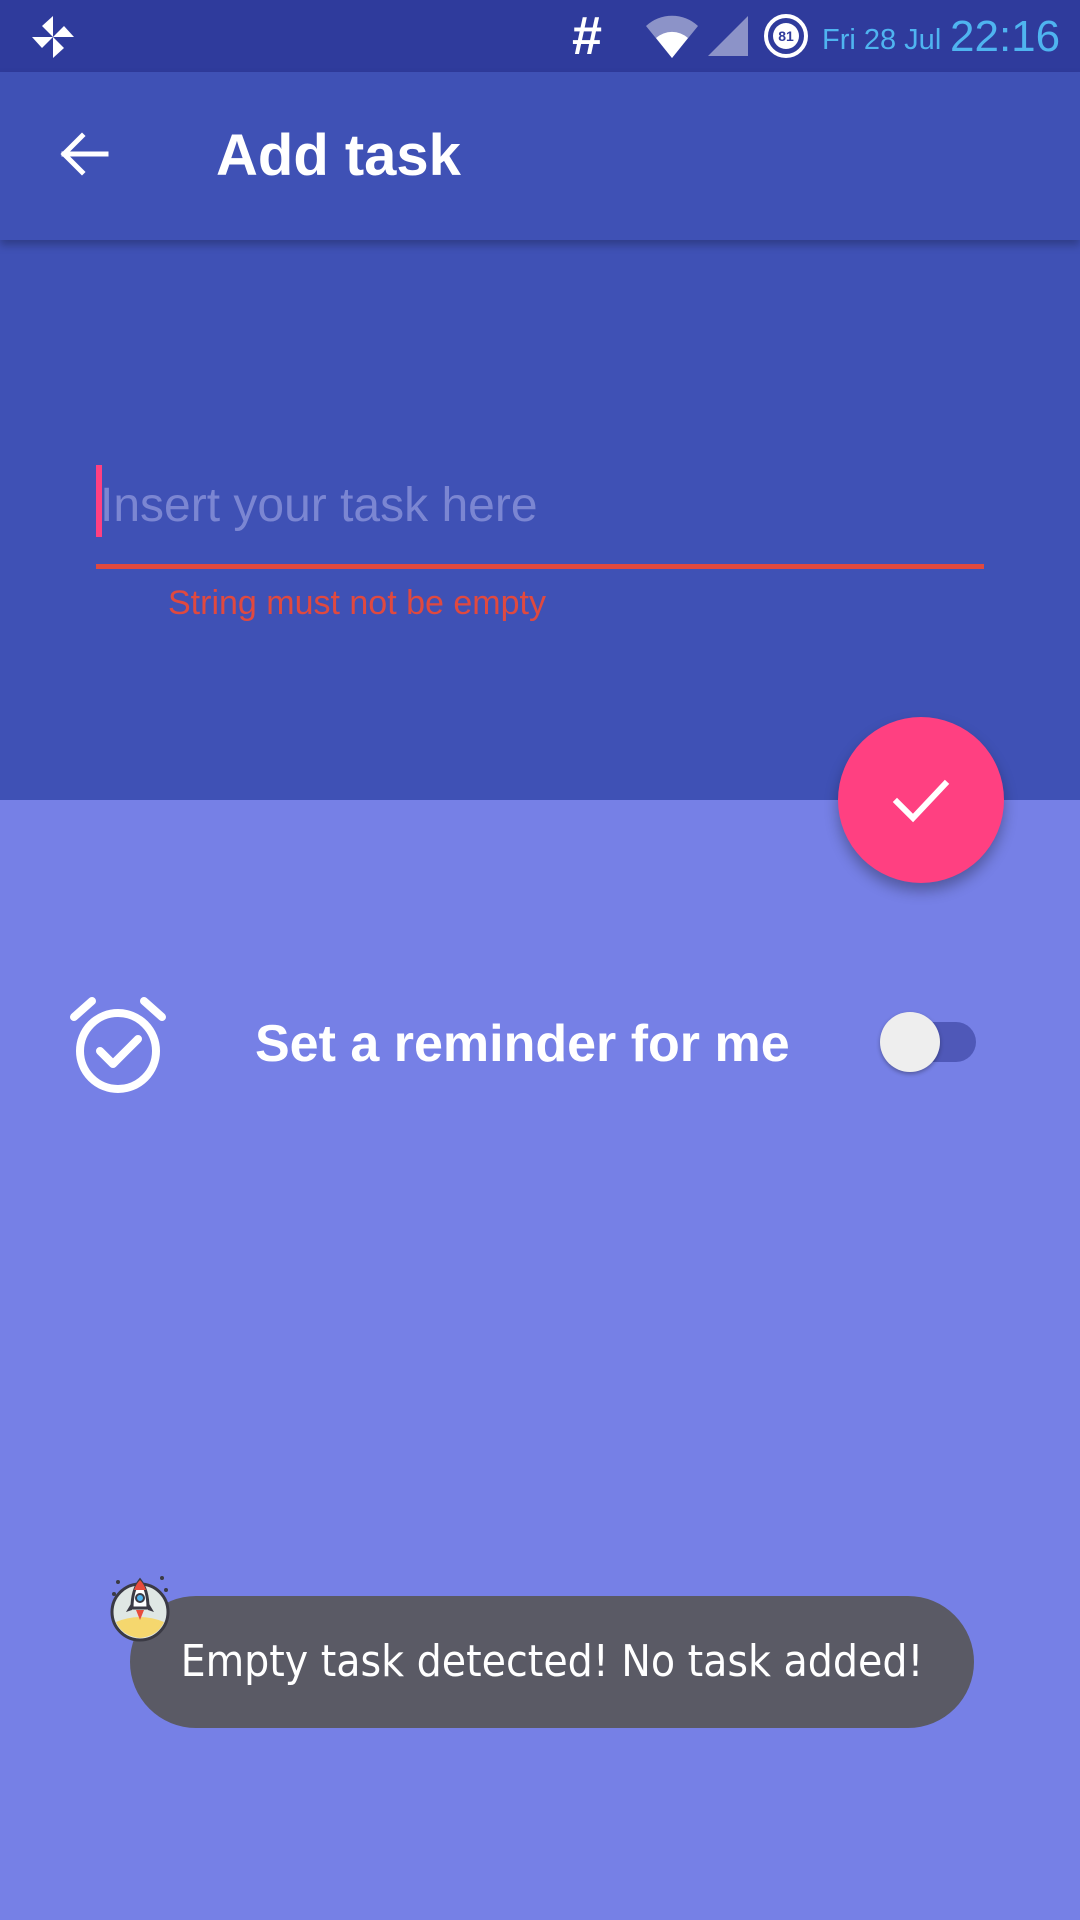 The image size is (1080, 1920). I want to click on signal-icon, so click(728, 36).